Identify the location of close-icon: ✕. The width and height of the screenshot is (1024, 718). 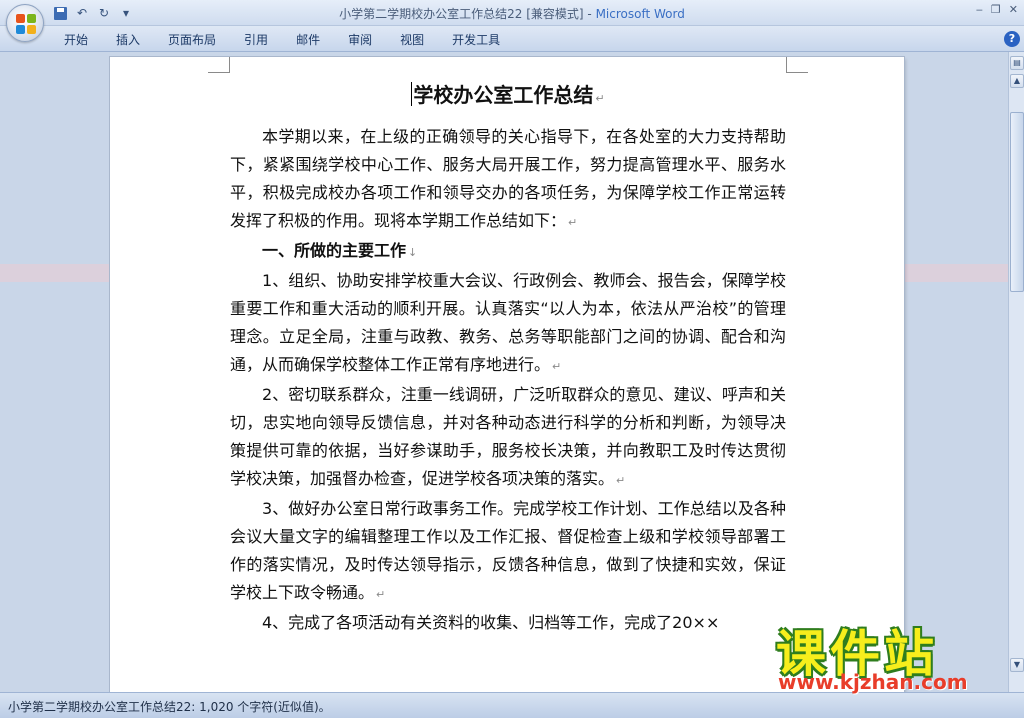
(1013, 9).